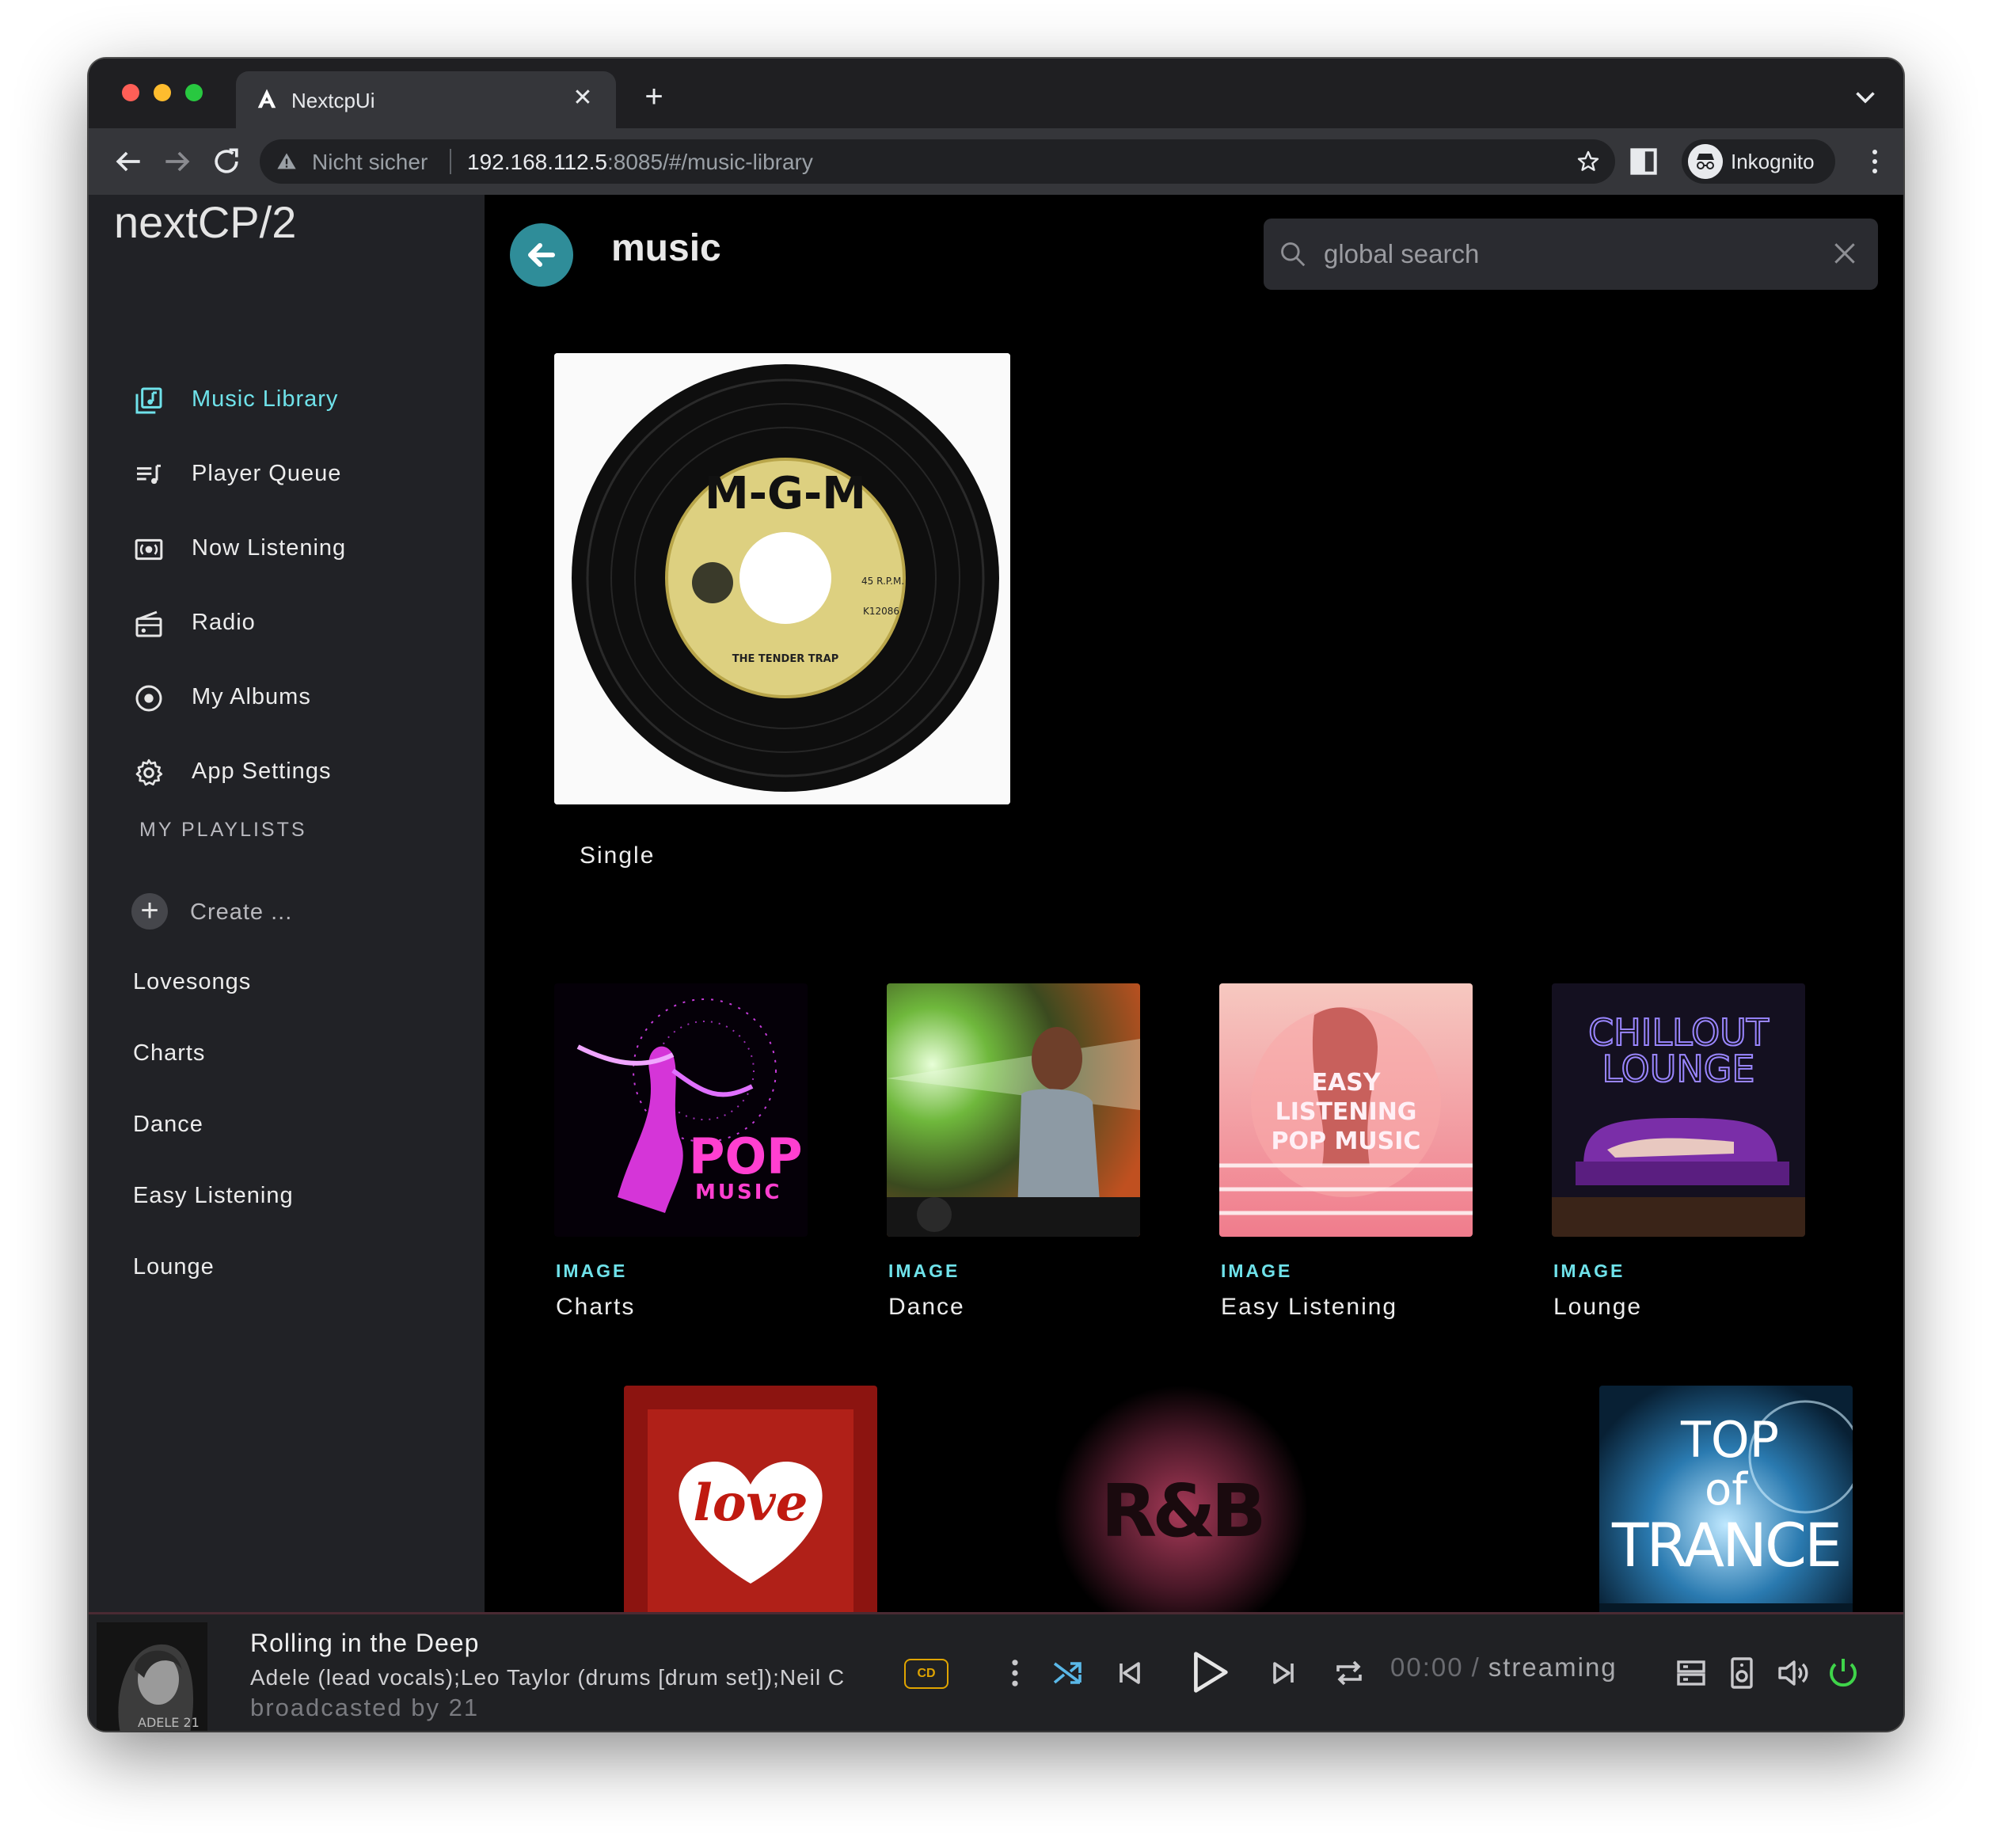 This screenshot has height=1848, width=1992. Describe the element at coordinates (128, 161) in the screenshot. I see `back-arrow-icon` at that location.